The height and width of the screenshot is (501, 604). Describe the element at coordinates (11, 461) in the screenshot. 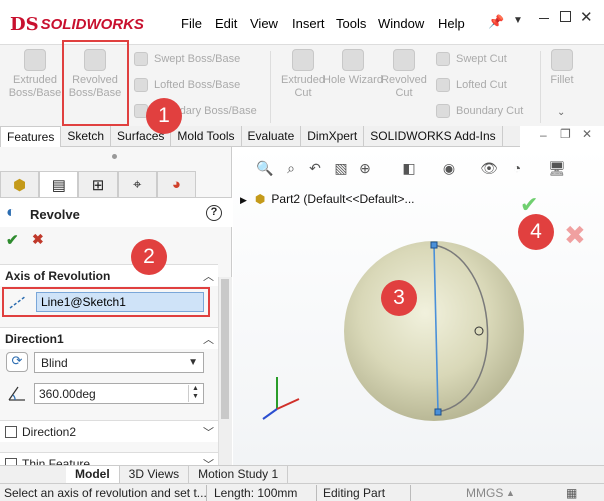

I see `thin-feature-checkbox` at that location.